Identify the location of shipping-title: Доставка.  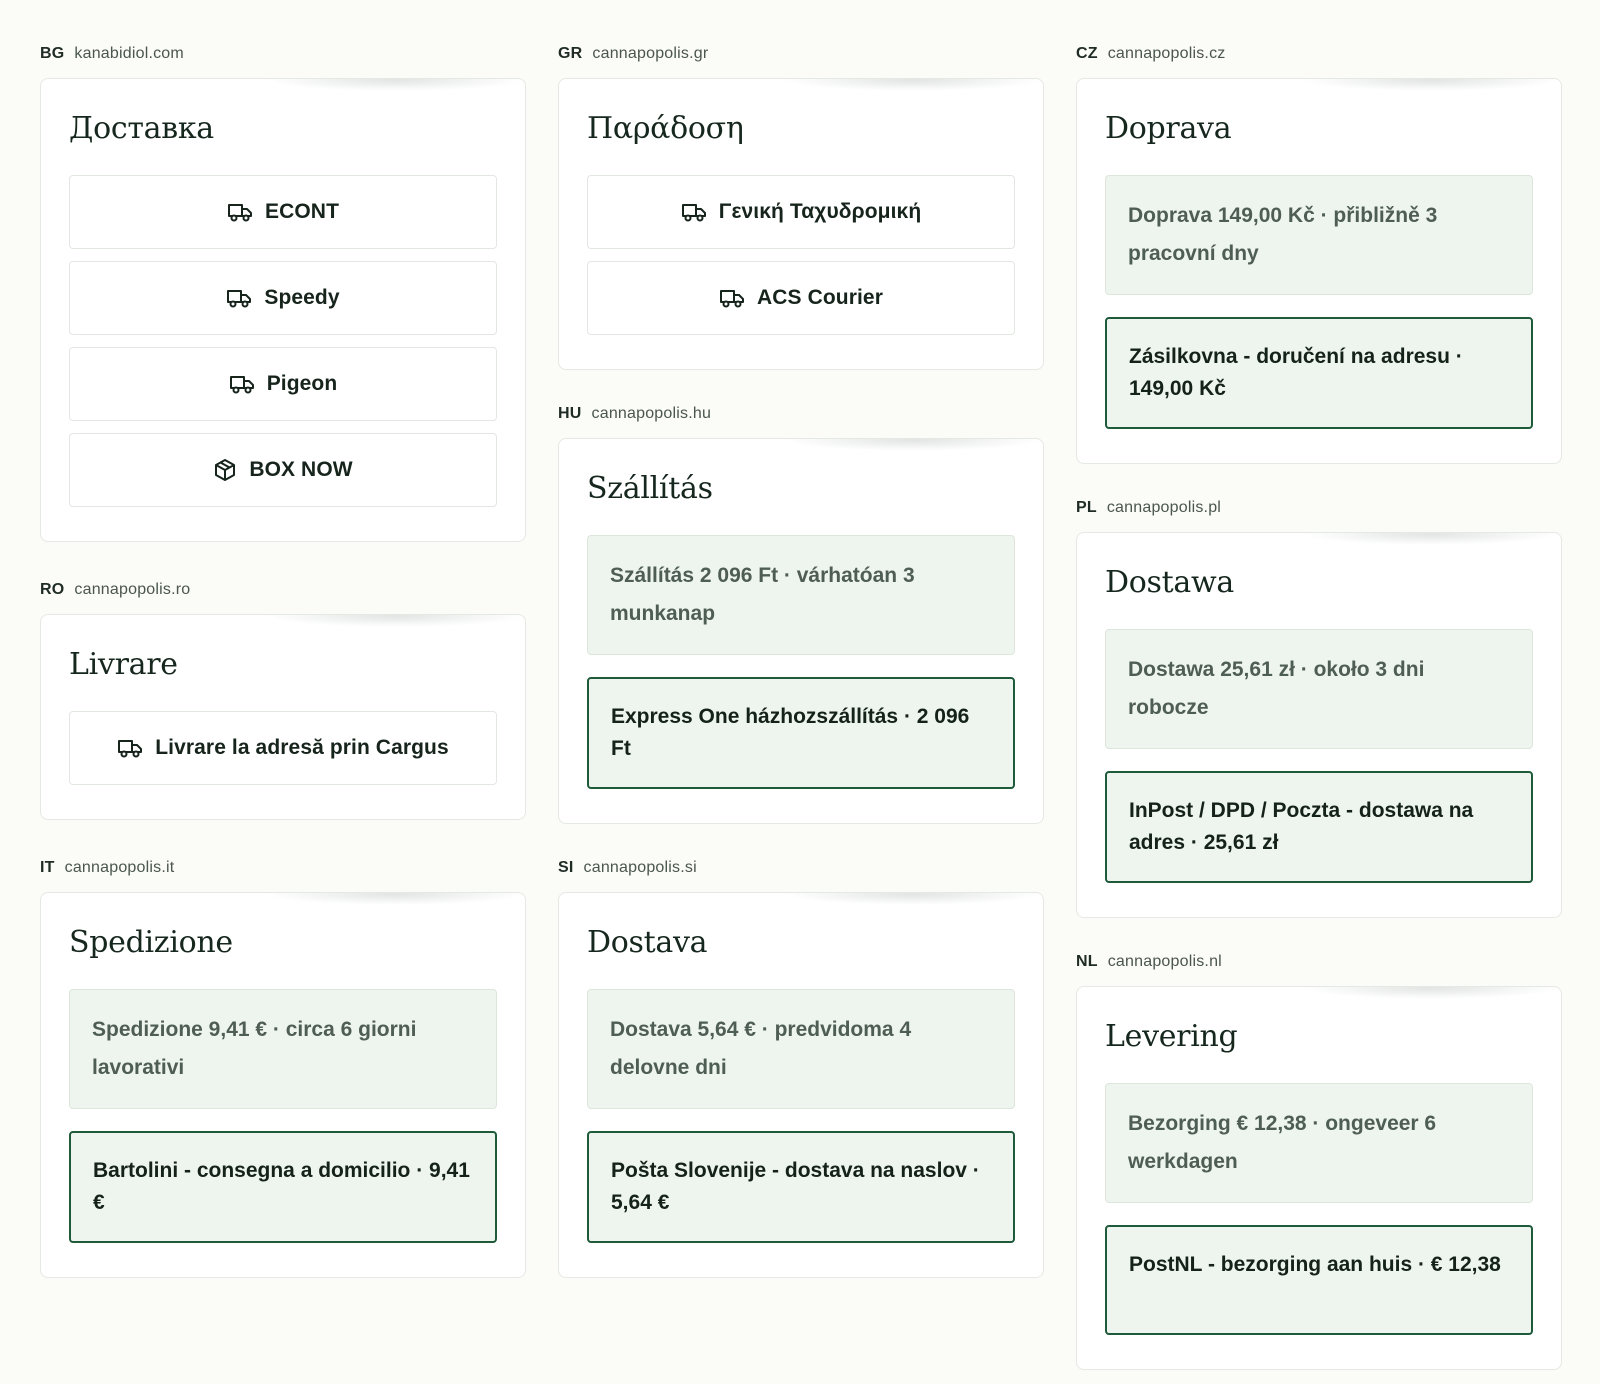
(141, 128).